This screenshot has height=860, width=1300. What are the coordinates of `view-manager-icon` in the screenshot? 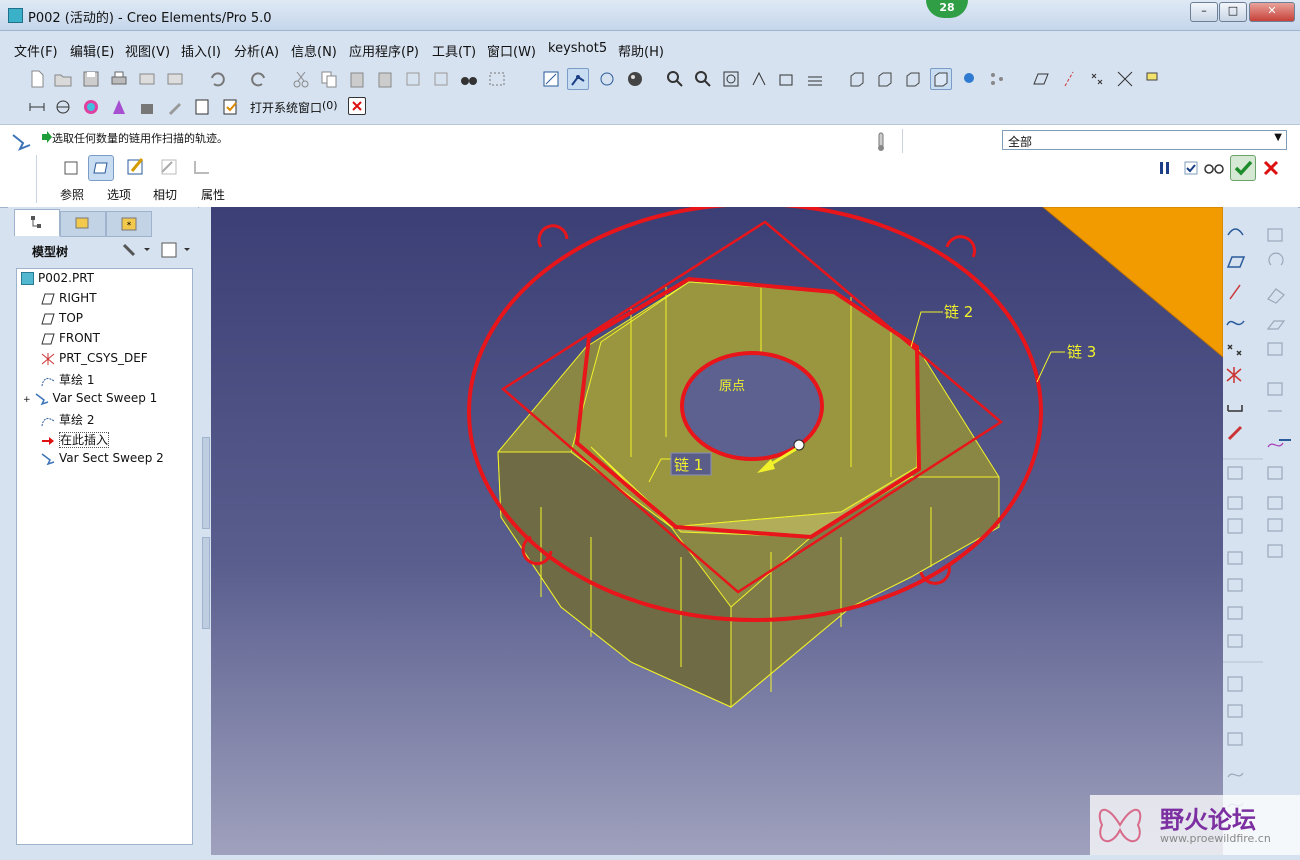 It's located at (997, 79).